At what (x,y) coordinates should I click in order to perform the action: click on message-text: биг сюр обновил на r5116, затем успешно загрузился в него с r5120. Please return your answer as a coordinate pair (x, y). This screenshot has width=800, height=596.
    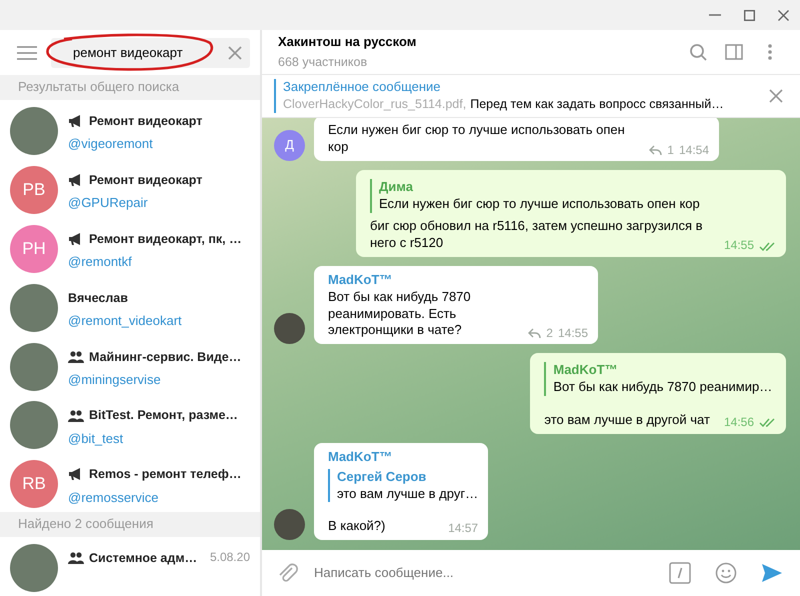
    Looking at the image, I should click on (537, 235).